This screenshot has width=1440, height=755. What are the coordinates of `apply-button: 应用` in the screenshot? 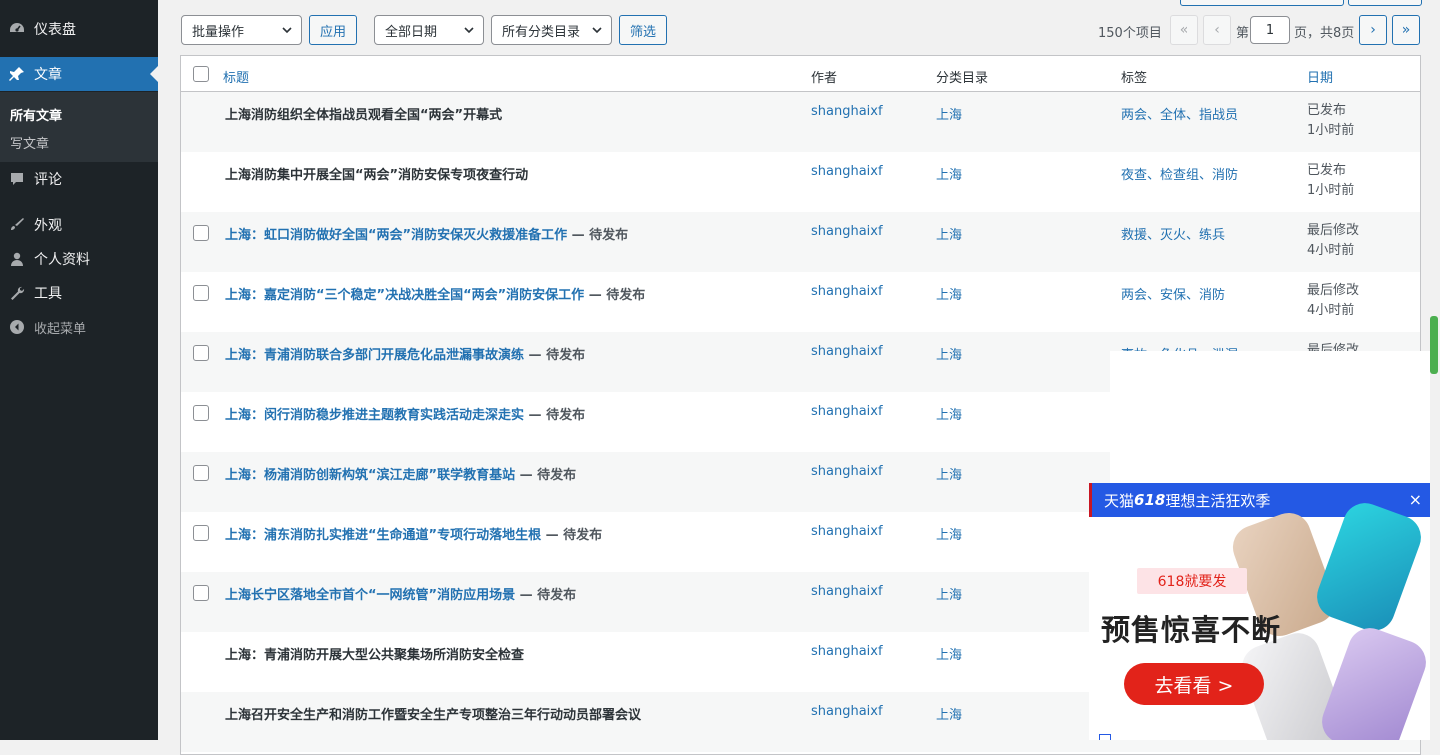 It's located at (333, 30).